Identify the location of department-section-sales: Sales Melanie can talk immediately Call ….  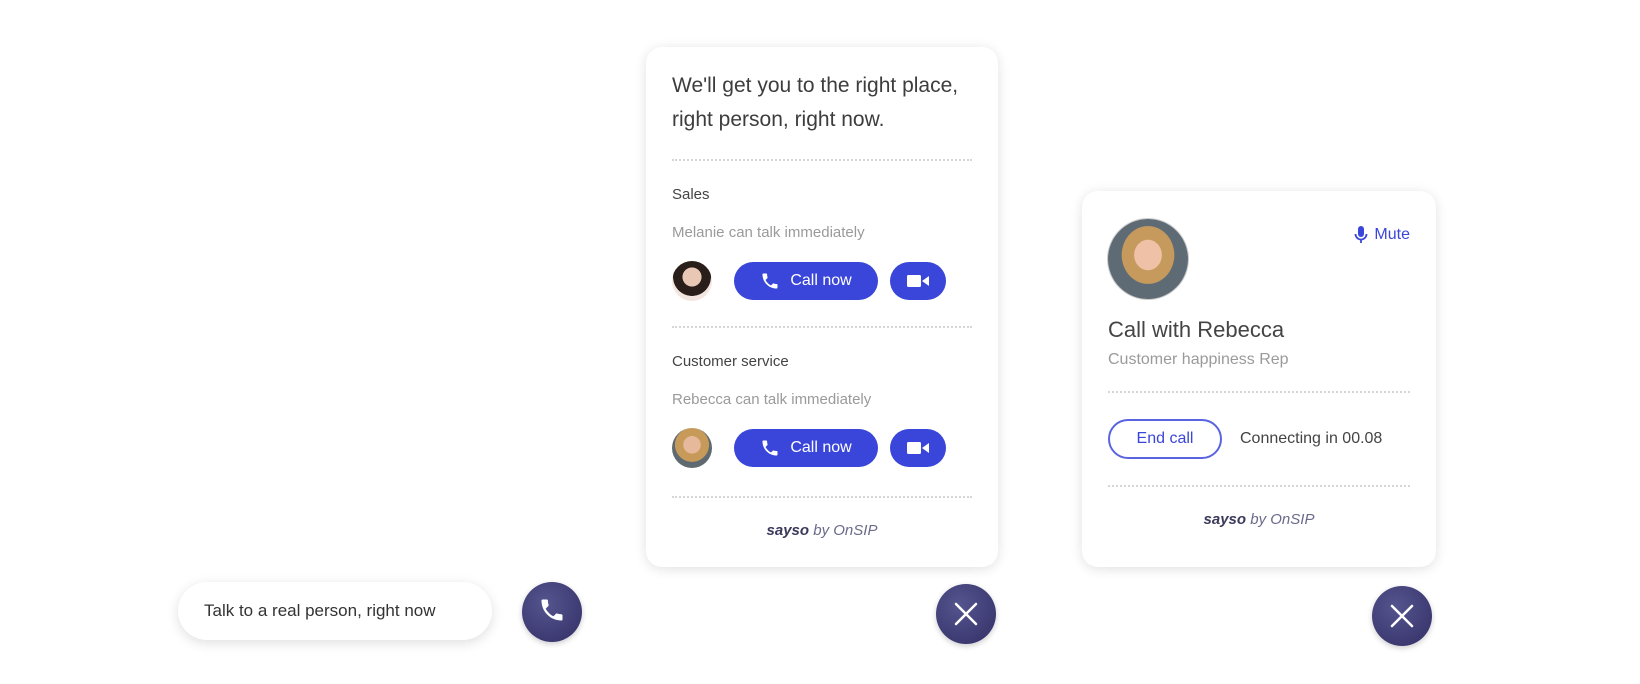
(822, 243).